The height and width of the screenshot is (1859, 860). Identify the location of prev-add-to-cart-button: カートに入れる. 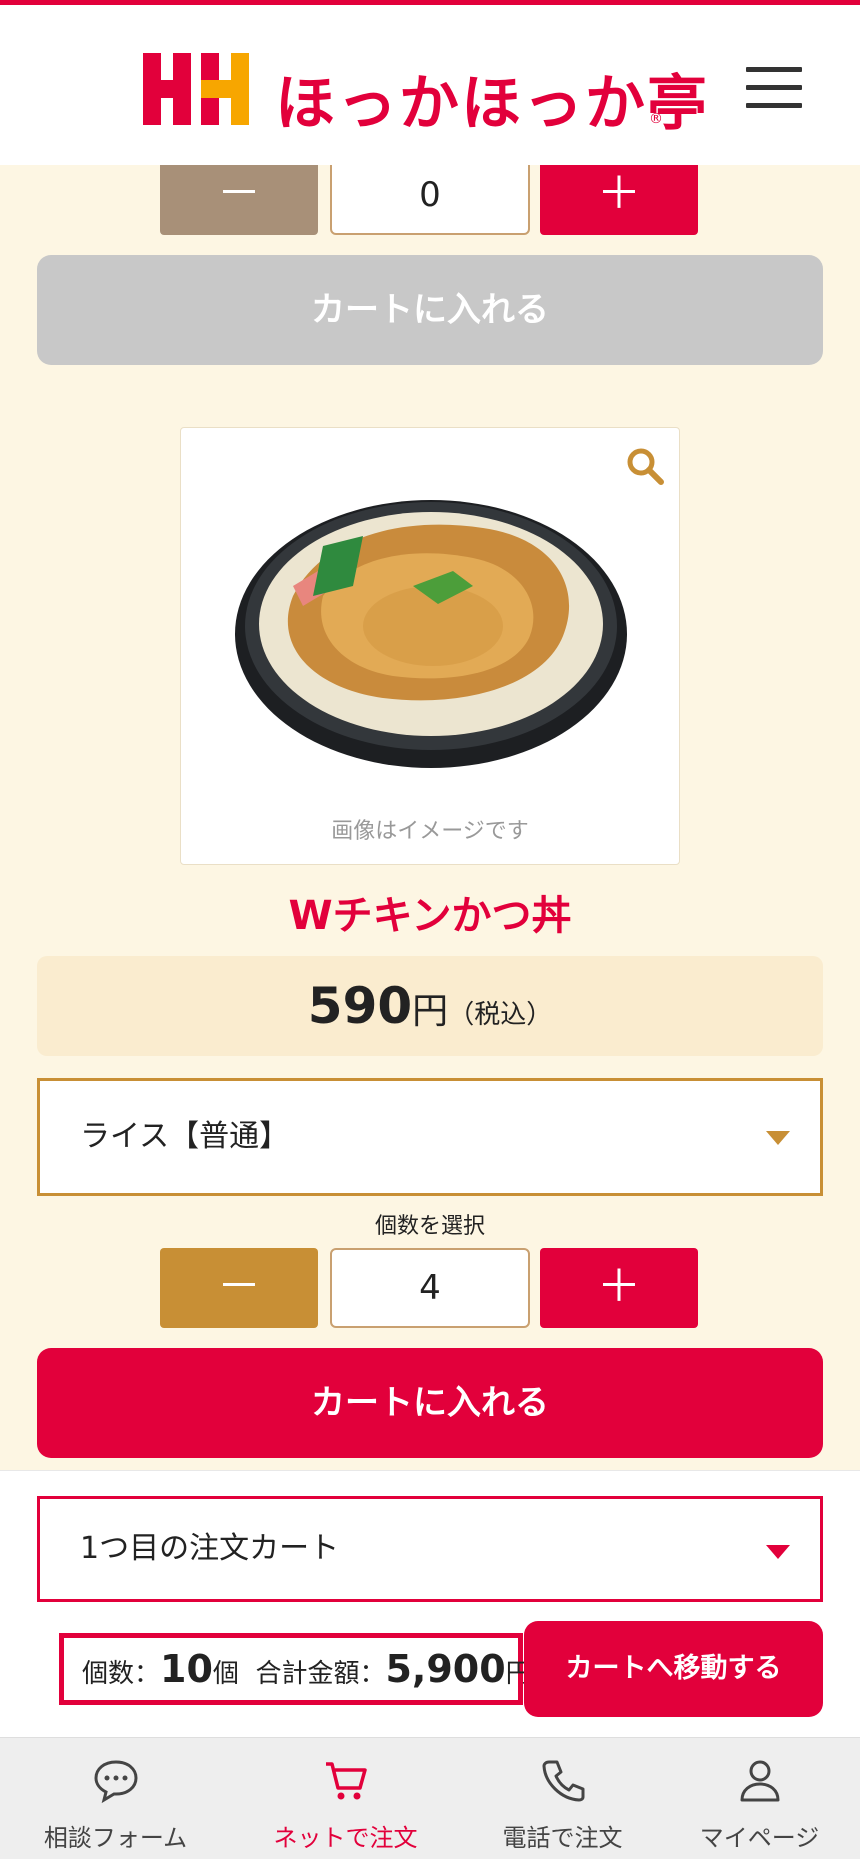
(430, 310).